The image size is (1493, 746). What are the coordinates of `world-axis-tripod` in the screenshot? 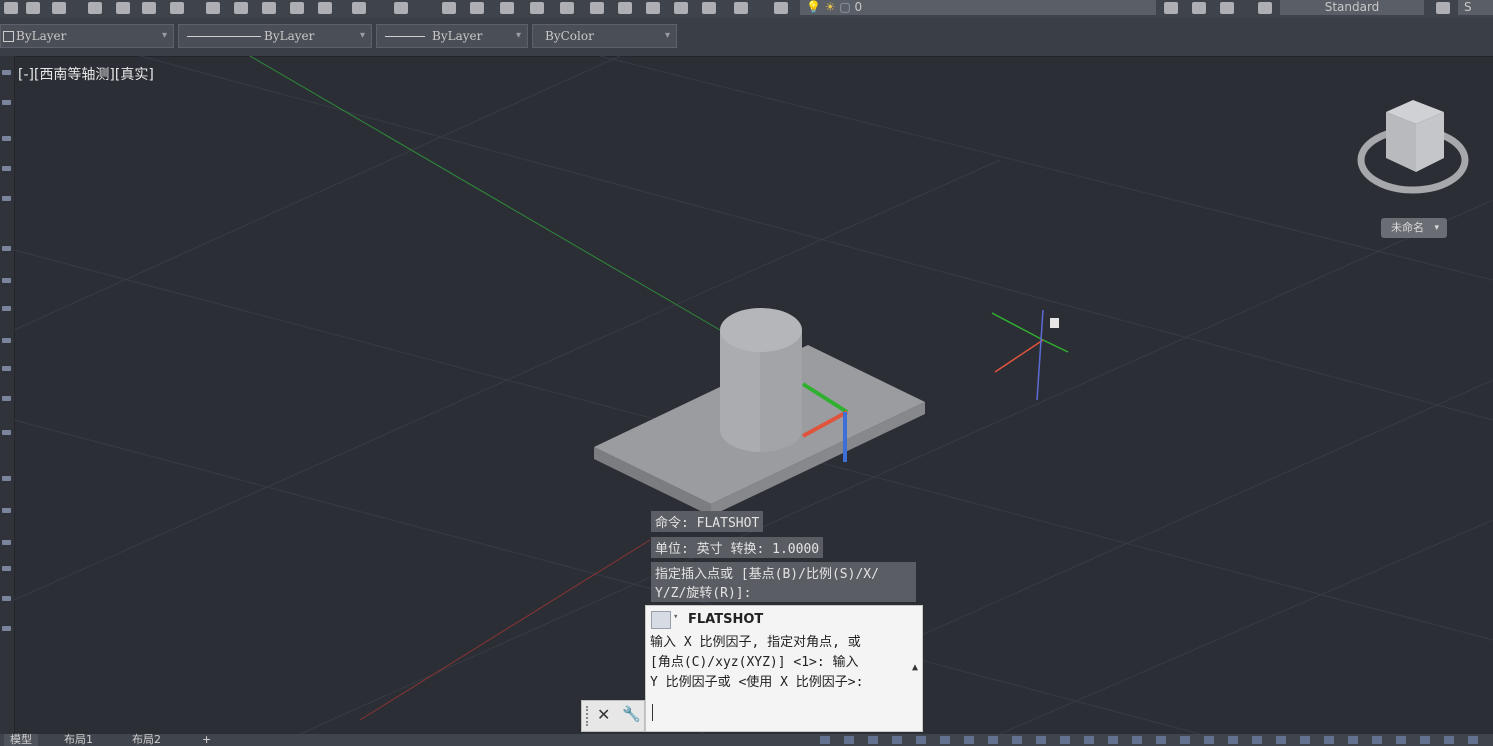 It's located at (1030, 355).